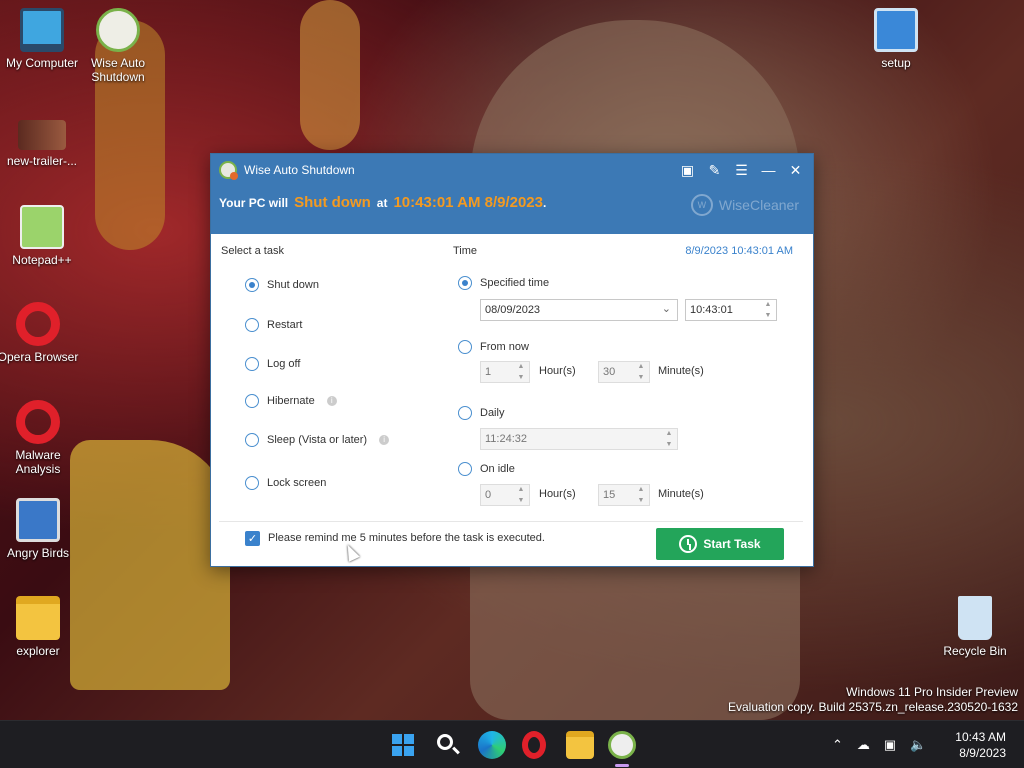 The image size is (1024, 768). I want to click on task-option-label: Log off, so click(284, 364).